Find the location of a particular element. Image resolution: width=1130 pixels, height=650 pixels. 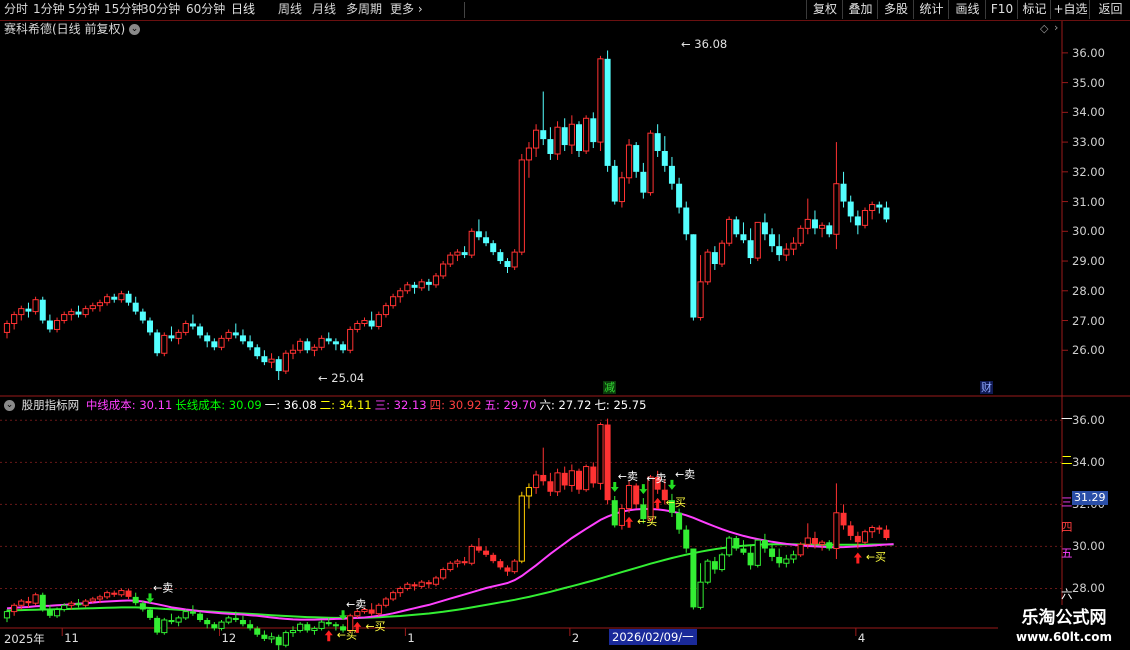

chevron-down-icon: ⌄ is located at coordinates (9, 405).